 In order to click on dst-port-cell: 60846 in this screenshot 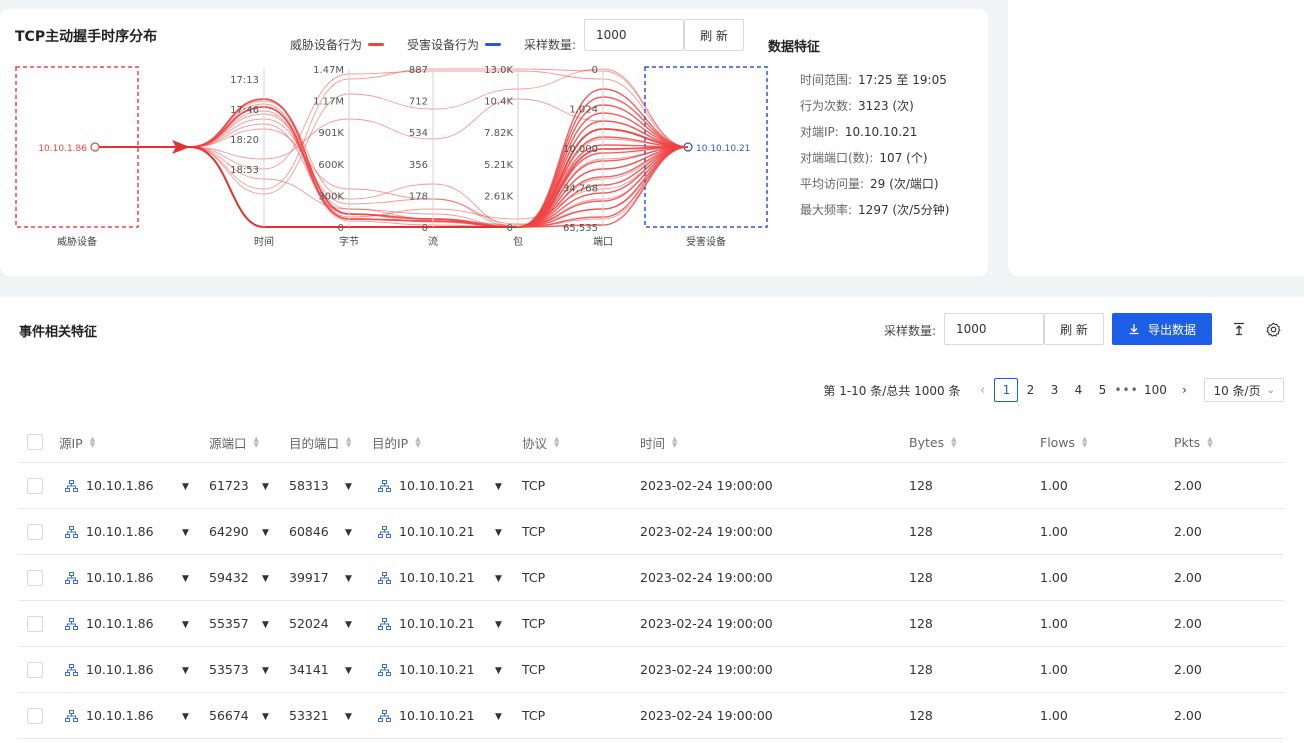, I will do `click(309, 531)`.